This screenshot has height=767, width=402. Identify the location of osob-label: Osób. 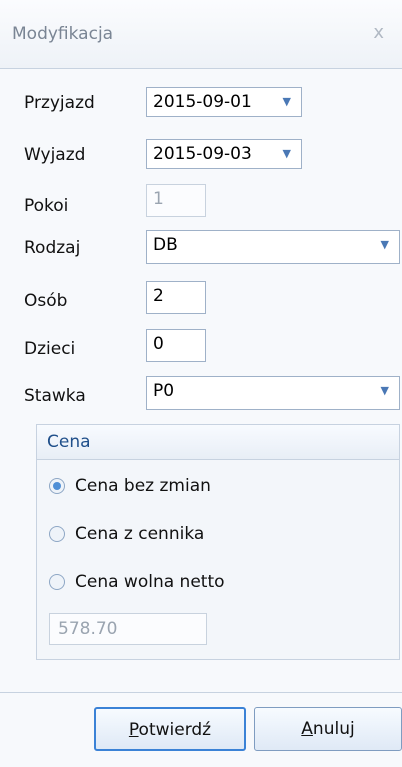
(46, 301).